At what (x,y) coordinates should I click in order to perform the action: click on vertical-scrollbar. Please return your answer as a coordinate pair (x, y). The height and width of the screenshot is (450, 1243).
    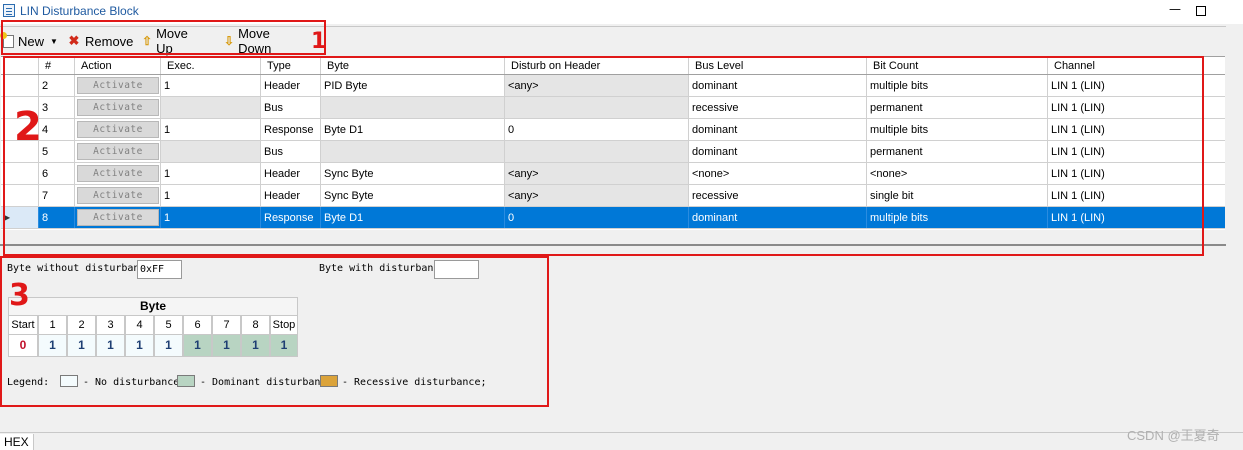
    Looking at the image, I should click on (1234, 227).